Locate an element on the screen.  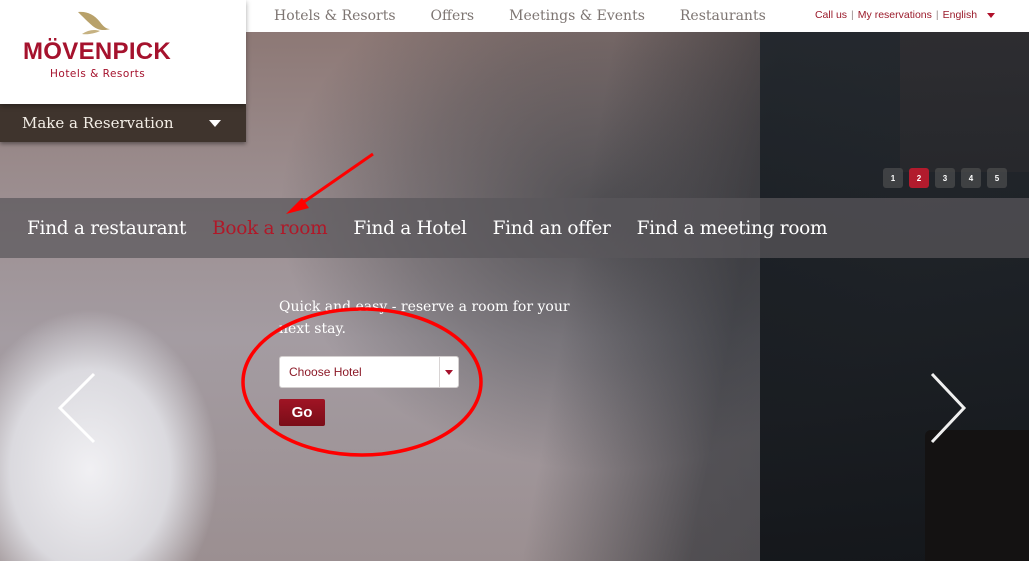
make-reservation-dropdown: Make a Reservation is located at coordinates (123, 123).